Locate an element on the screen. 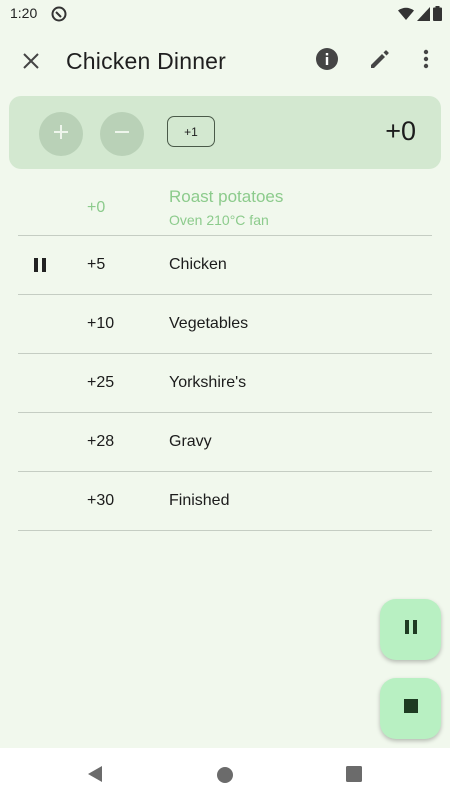 This screenshot has width=450, height=800. battery-icon is located at coordinates (437, 16).